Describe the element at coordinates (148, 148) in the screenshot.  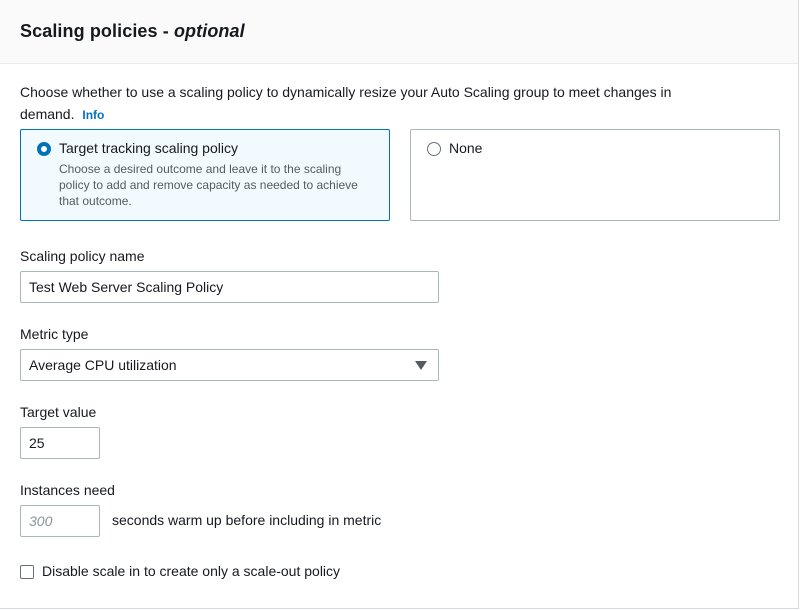
I see `option-label-target-tracking: Target tracking scaling policy` at that location.